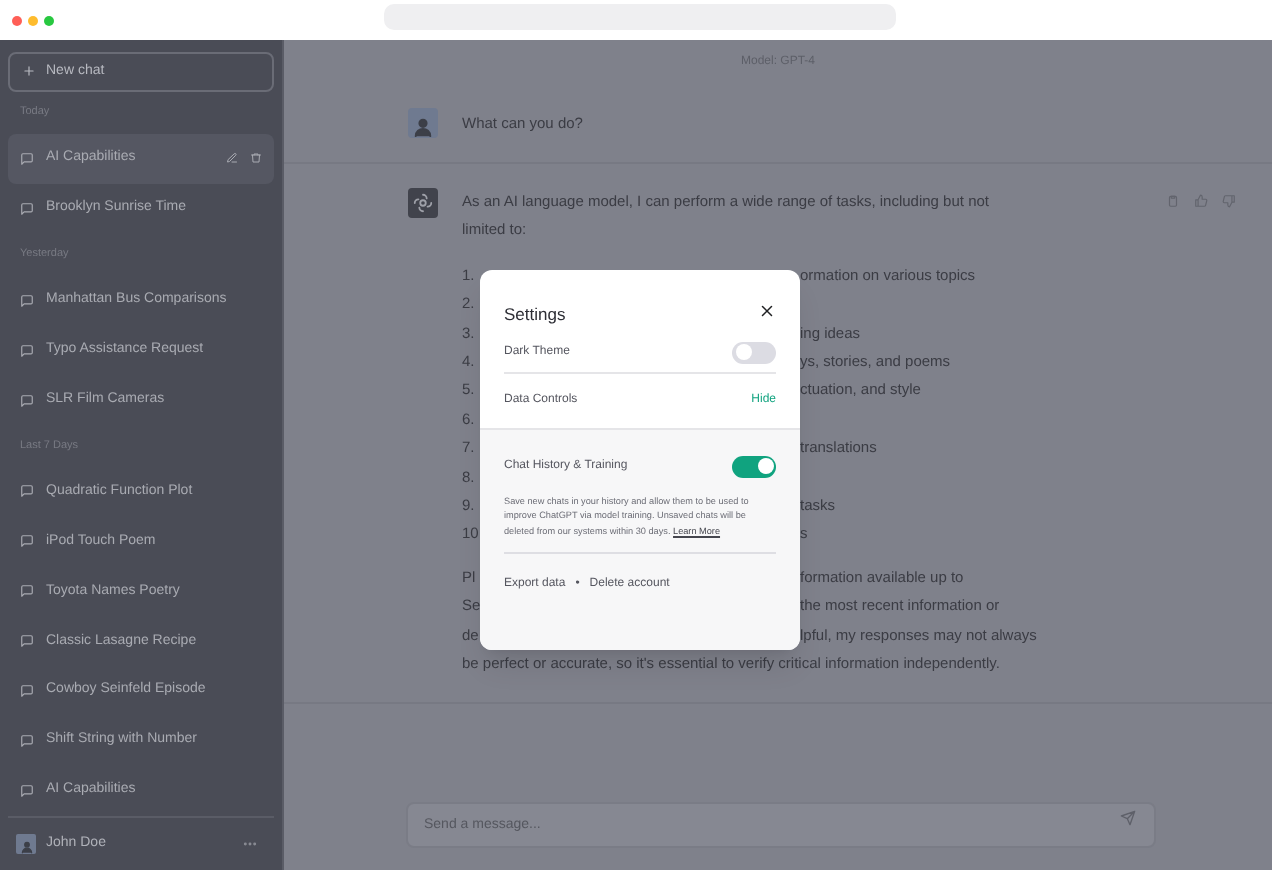 The height and width of the screenshot is (870, 1272). What do you see at coordinates (535, 315) in the screenshot?
I see `dialog-title: Settings` at bounding box center [535, 315].